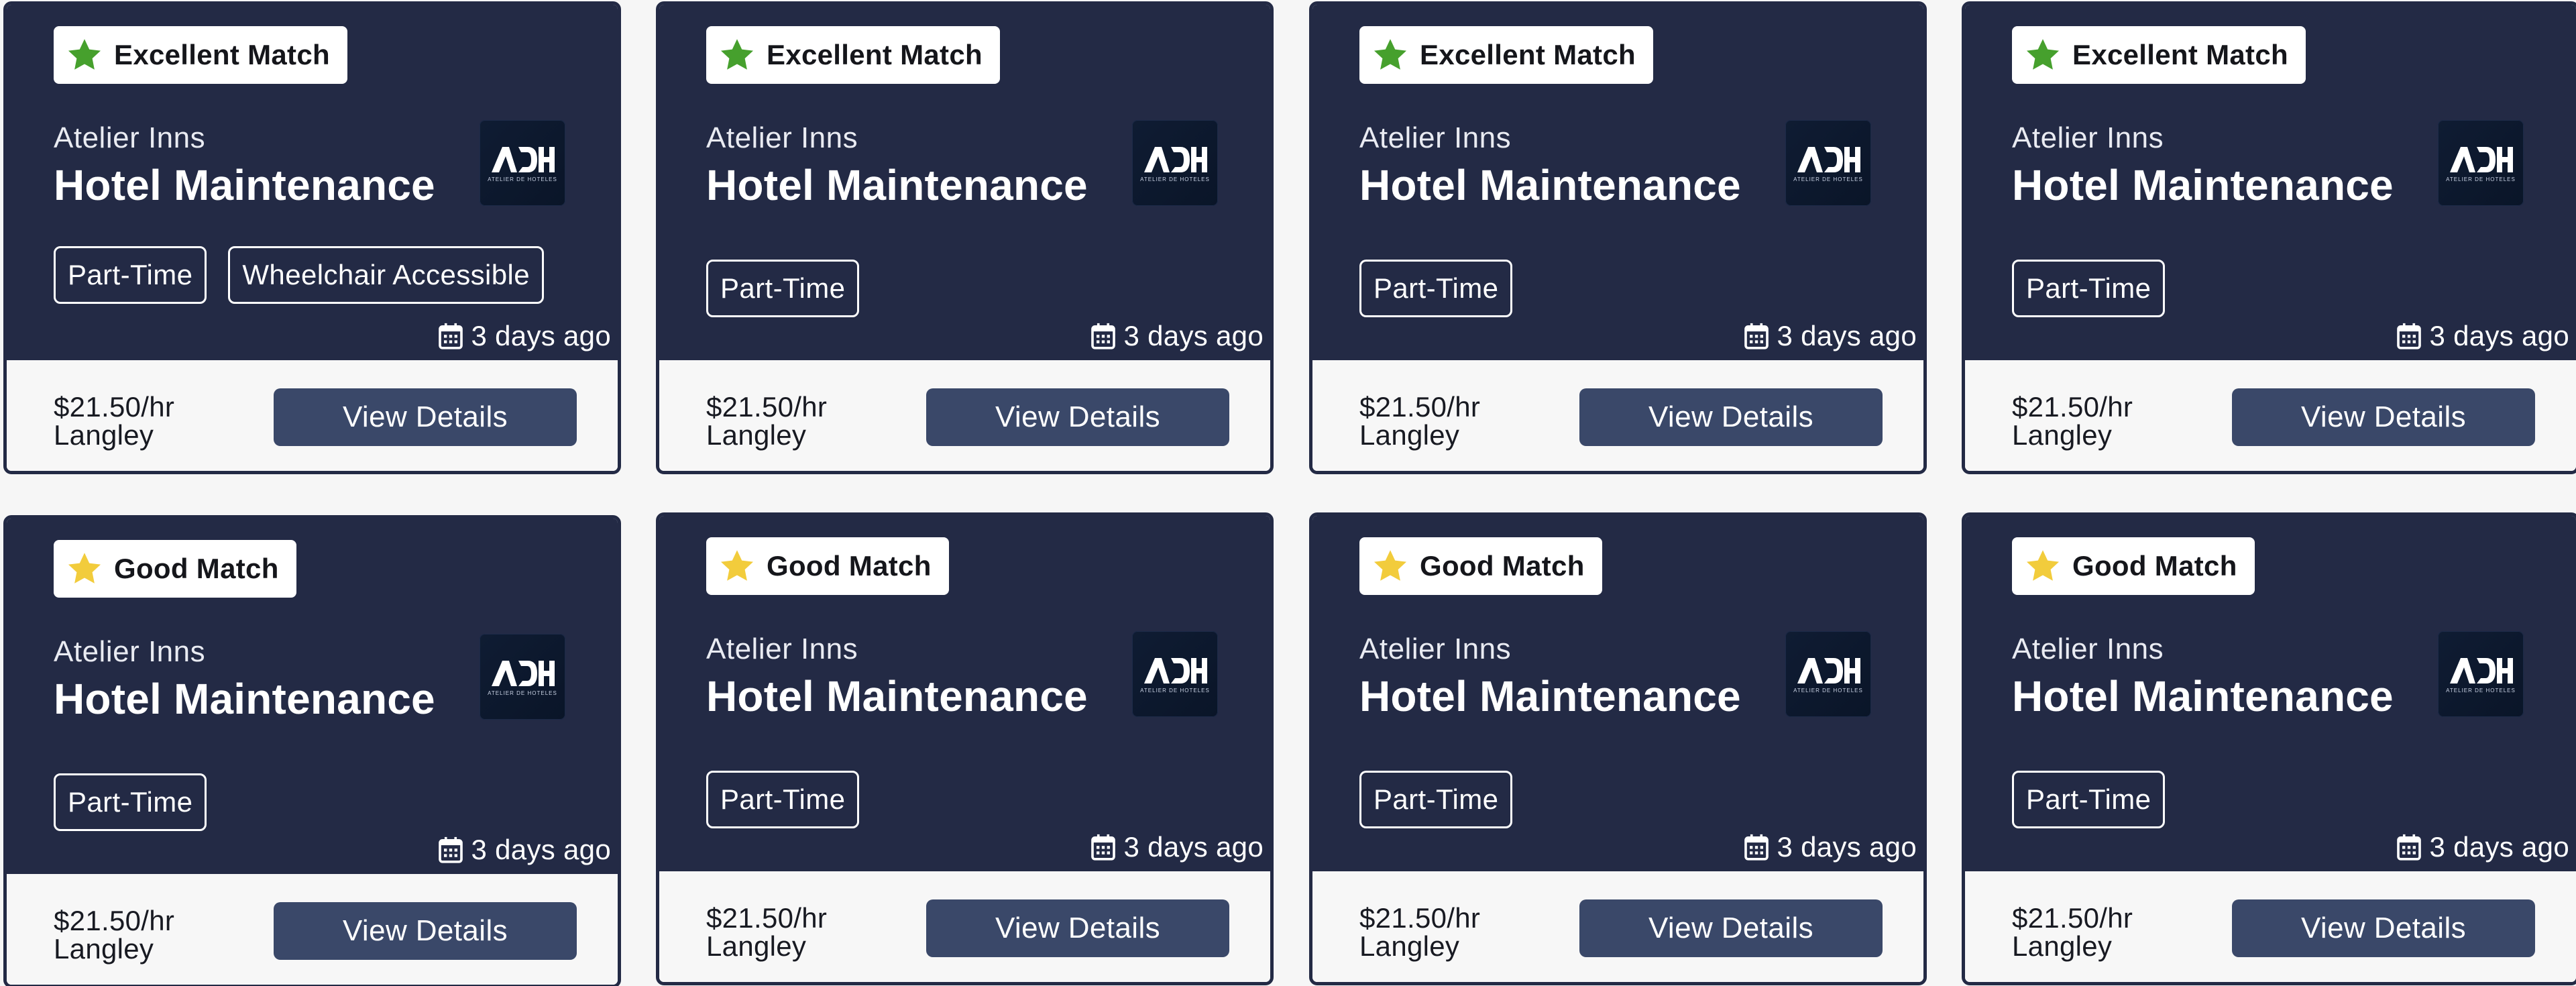 The height and width of the screenshot is (986, 2576). Describe the element at coordinates (386, 275) in the screenshot. I see `job-tag: Wheelchair Accessible` at that location.